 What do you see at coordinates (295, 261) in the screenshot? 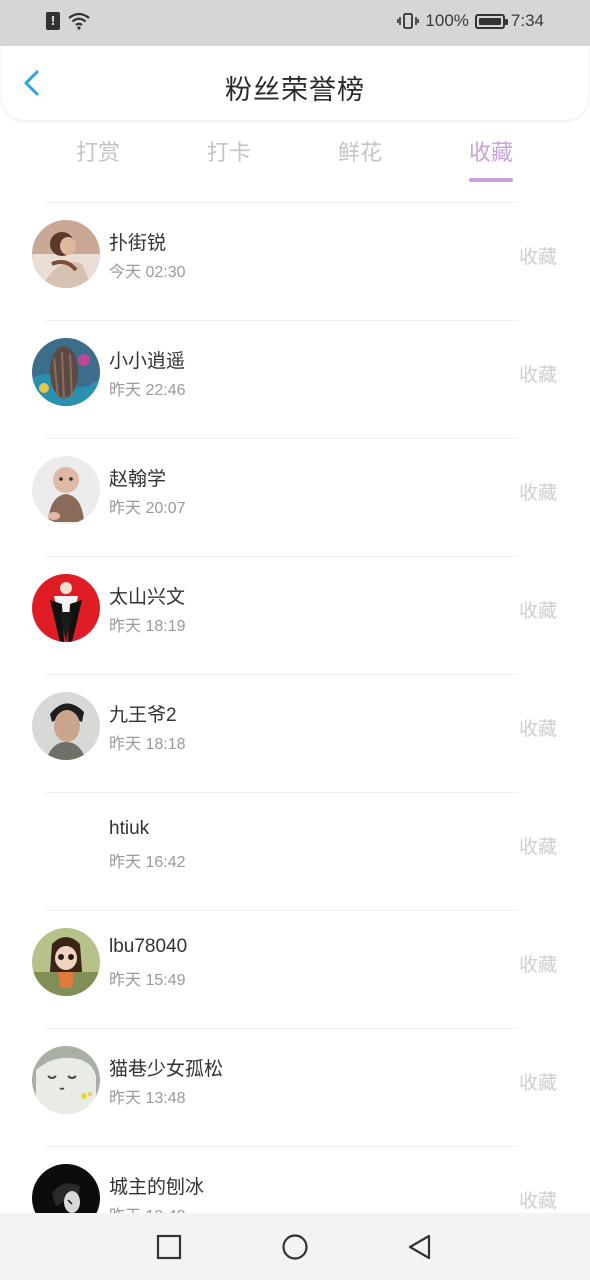
I see `list-item: 扑街锐 今天 02:30 收藏` at bounding box center [295, 261].